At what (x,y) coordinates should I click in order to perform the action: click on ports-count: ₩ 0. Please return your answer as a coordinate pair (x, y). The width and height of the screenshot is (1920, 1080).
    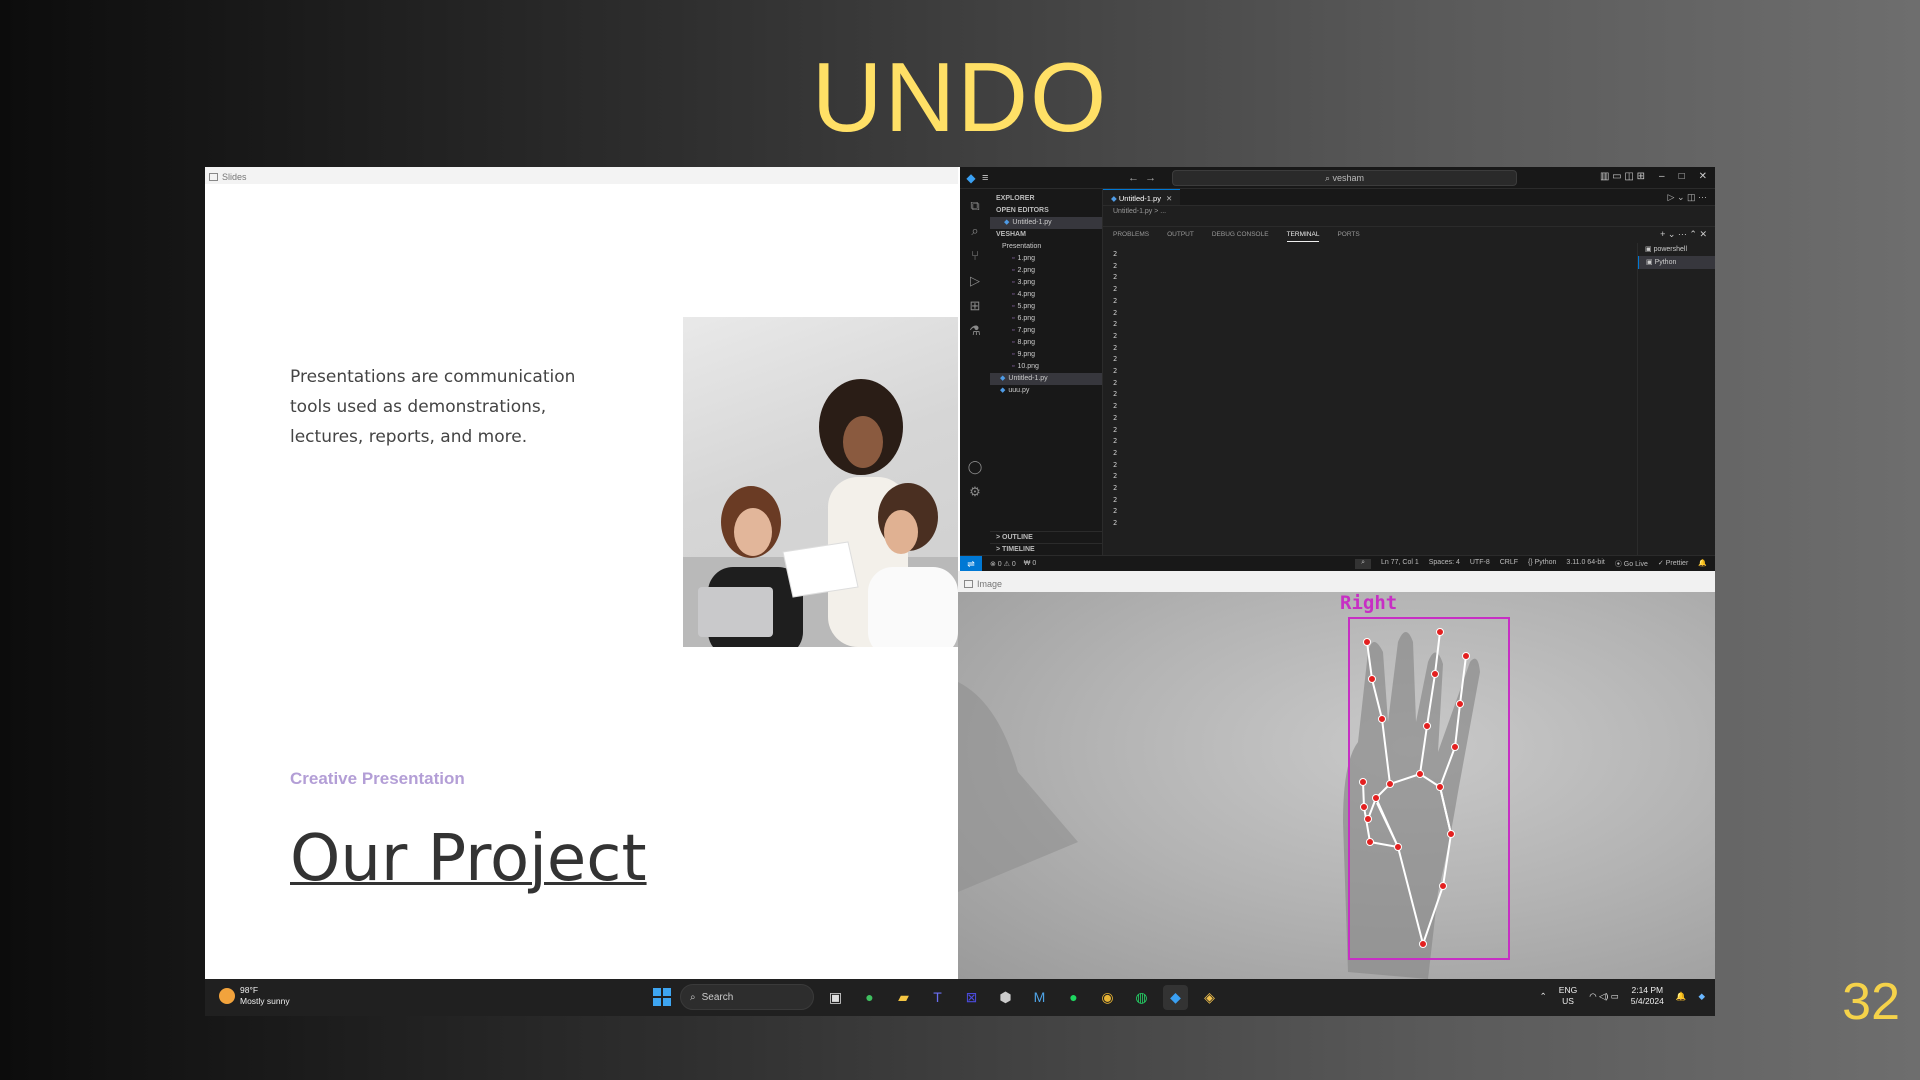
    Looking at the image, I should click on (1030, 563).